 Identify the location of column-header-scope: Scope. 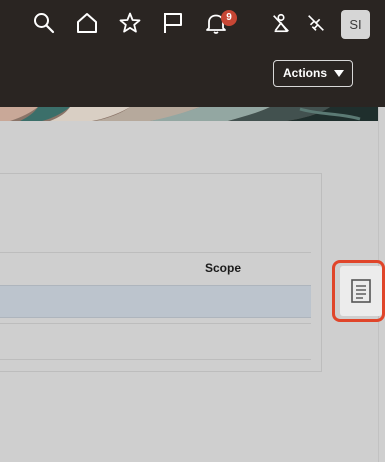
(223, 268).